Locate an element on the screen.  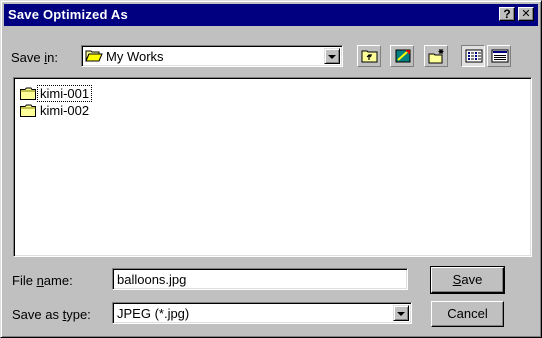
save-as-type-dropdown: JPEG (*.jpg) is located at coordinates (262, 313).